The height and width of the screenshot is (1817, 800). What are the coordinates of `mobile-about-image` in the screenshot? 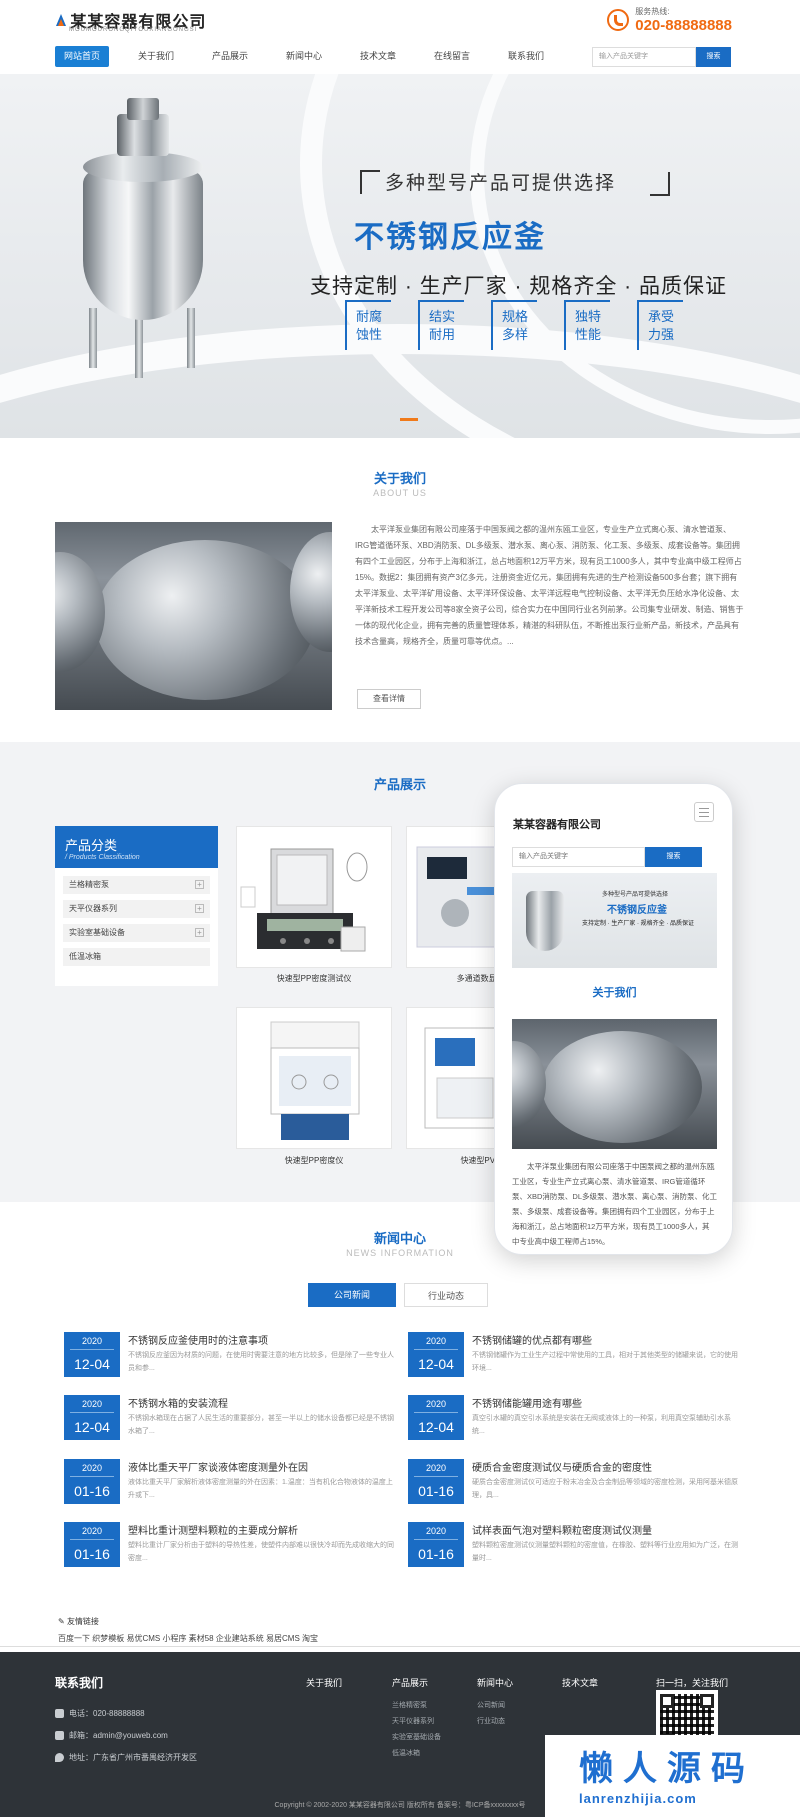 It's located at (614, 1084).